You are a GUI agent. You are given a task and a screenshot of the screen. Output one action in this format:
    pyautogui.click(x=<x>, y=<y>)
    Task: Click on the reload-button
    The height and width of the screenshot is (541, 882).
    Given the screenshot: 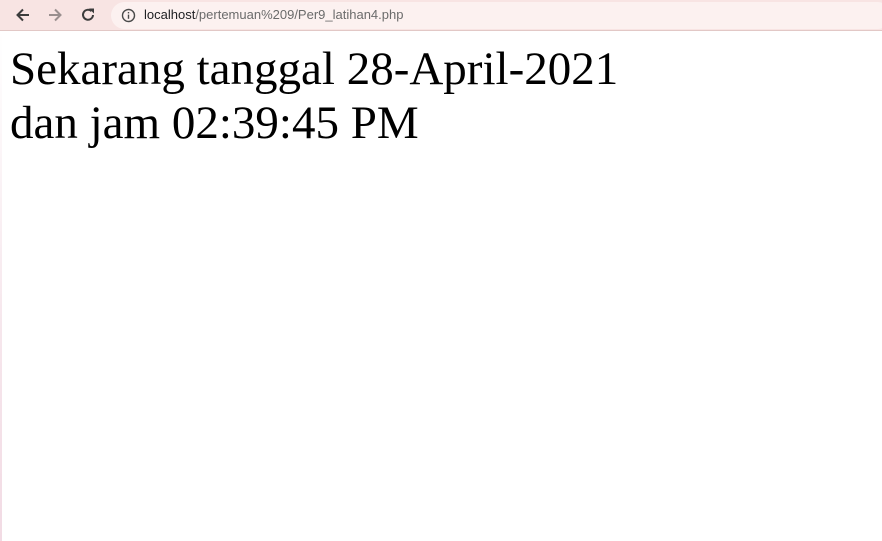 What is the action you would take?
    pyautogui.click(x=88, y=15)
    